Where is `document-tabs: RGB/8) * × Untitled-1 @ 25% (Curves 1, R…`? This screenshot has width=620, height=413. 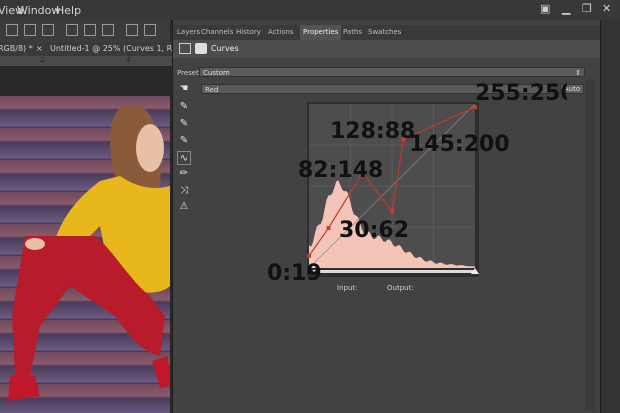
document-tabs: RGB/8) * × Untitled-1 @ 25% (Curves 1, R… is located at coordinates (100, 49).